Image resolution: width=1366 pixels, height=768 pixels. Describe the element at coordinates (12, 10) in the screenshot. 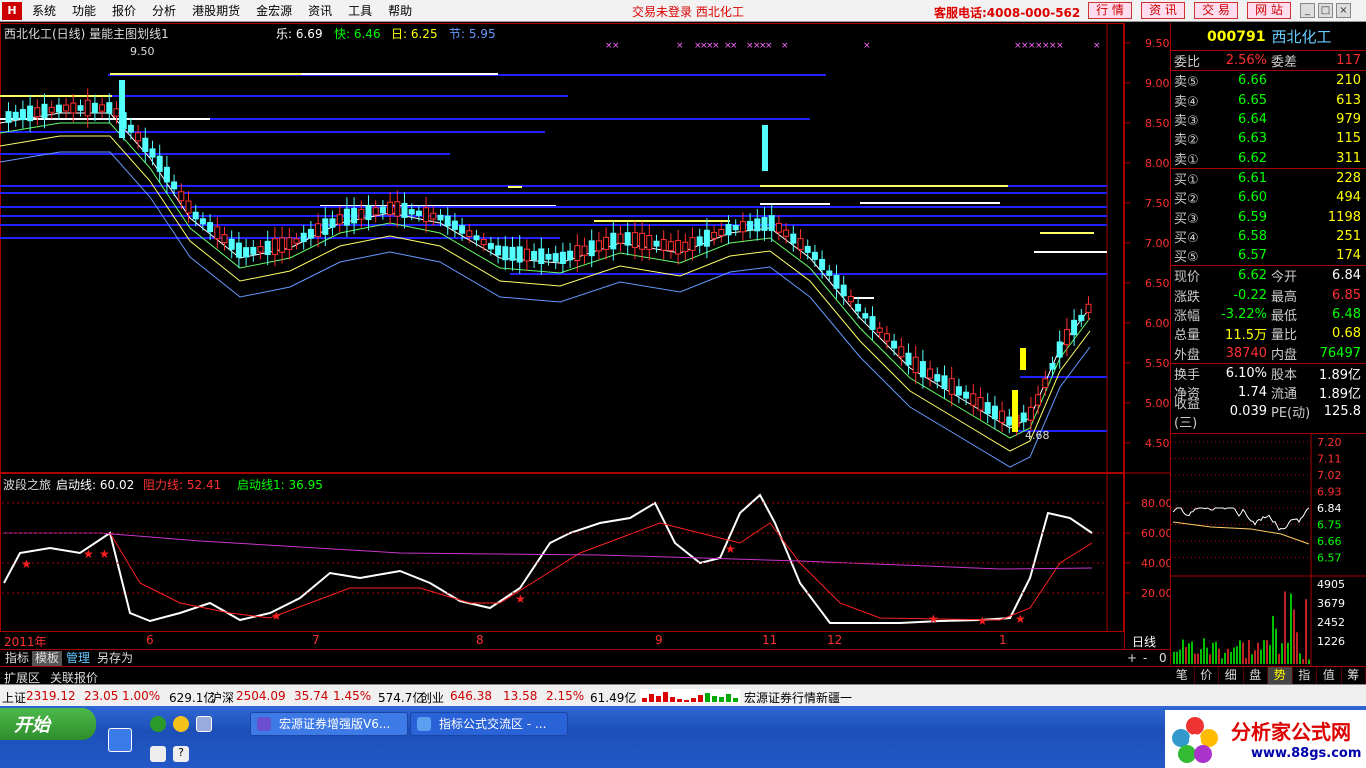

I see `app-logo-icon: H` at that location.